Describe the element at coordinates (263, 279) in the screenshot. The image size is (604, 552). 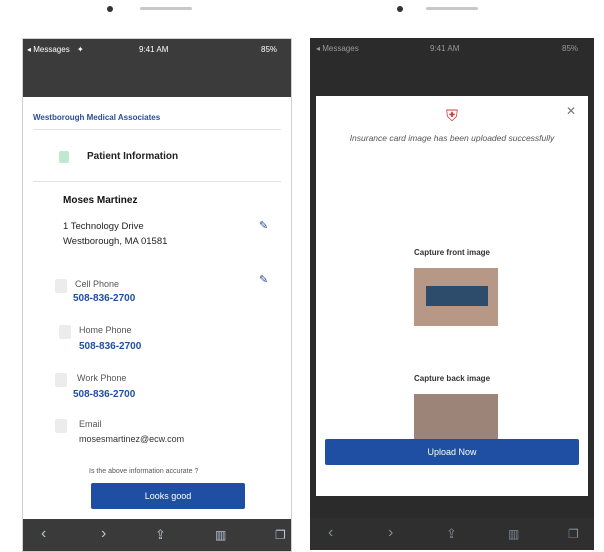
I see `edit-phone-pencil-icon: ✎` at that location.